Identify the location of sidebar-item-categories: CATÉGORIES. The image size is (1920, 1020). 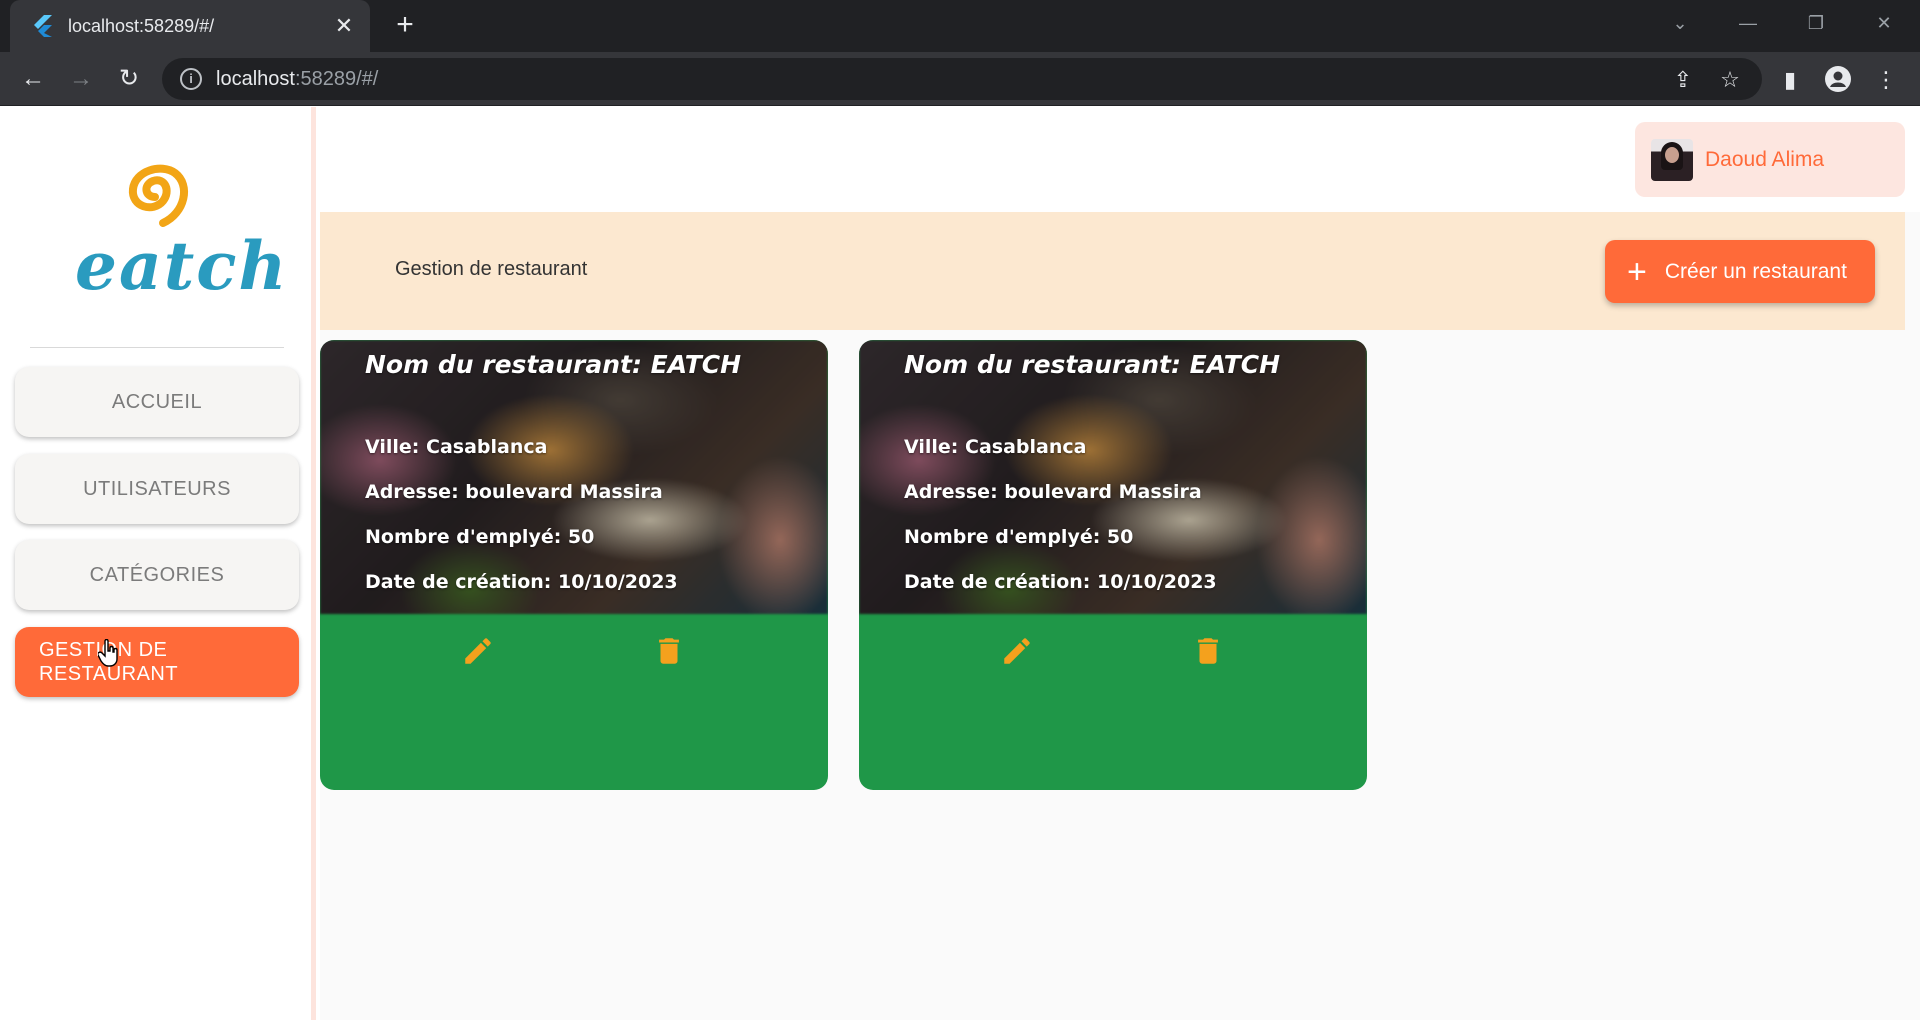
(157, 575).